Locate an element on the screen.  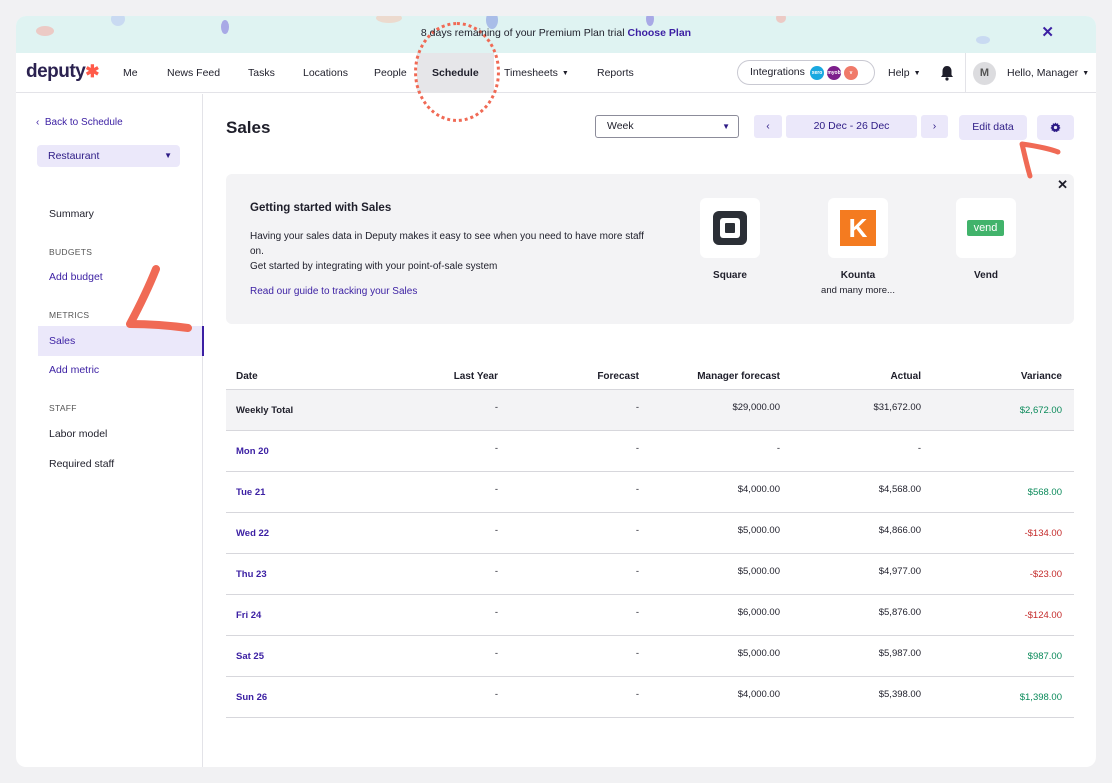
deputy-logo: deputy✱ is located at coordinates (63, 72).